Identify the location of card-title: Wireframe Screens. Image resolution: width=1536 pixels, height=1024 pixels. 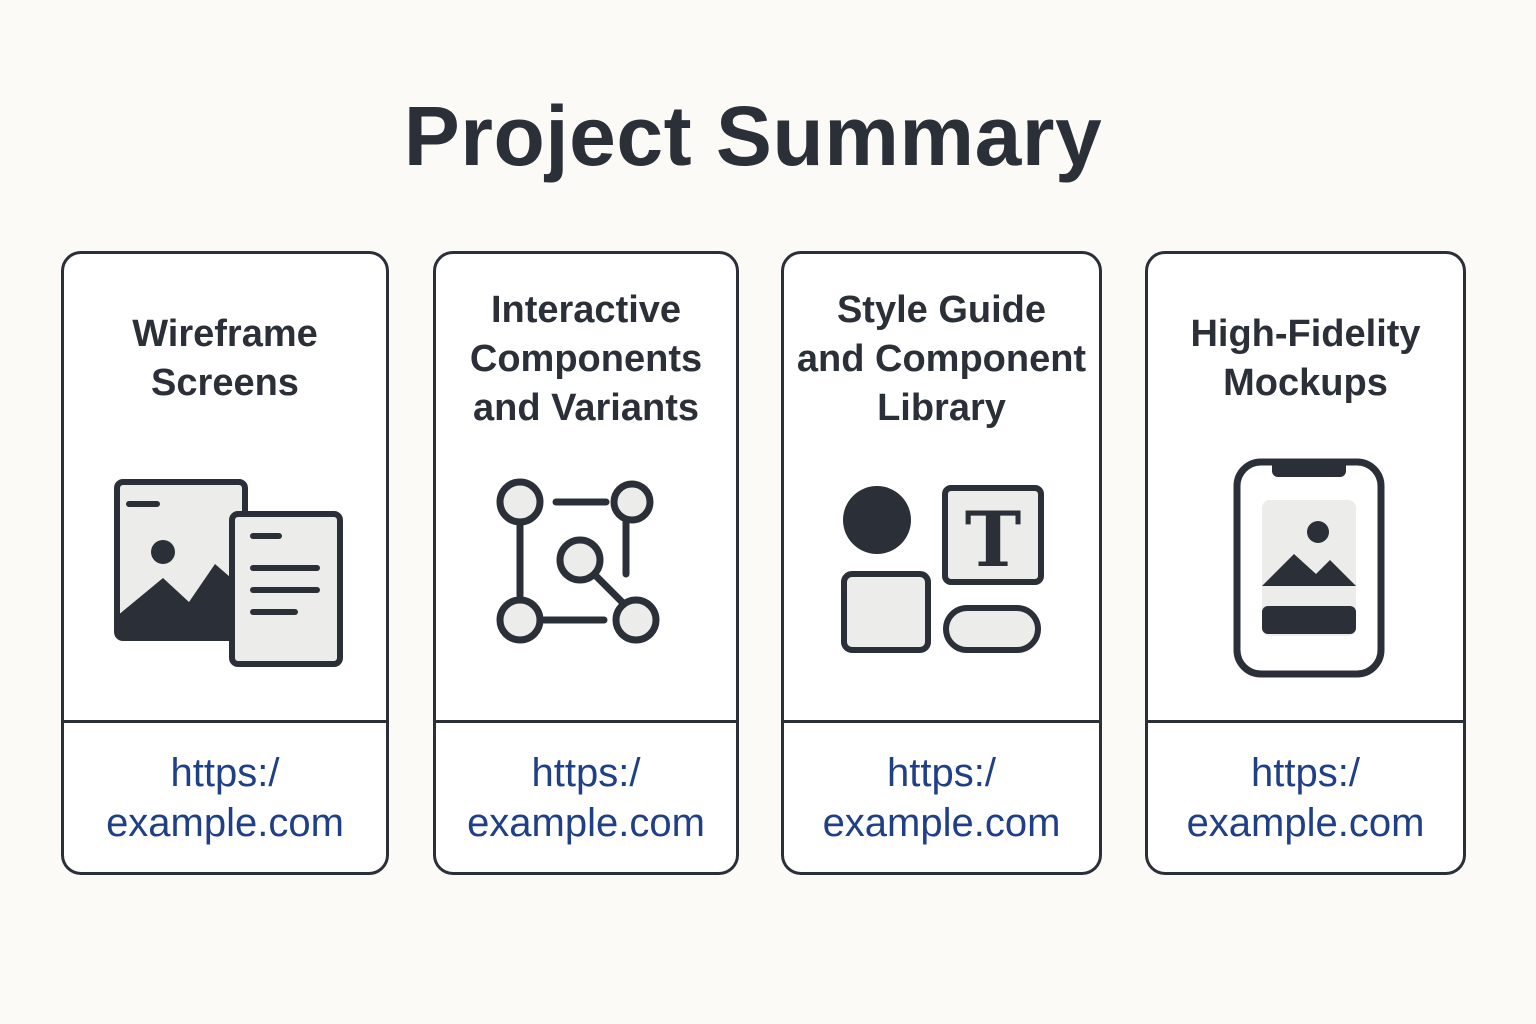
(225, 359).